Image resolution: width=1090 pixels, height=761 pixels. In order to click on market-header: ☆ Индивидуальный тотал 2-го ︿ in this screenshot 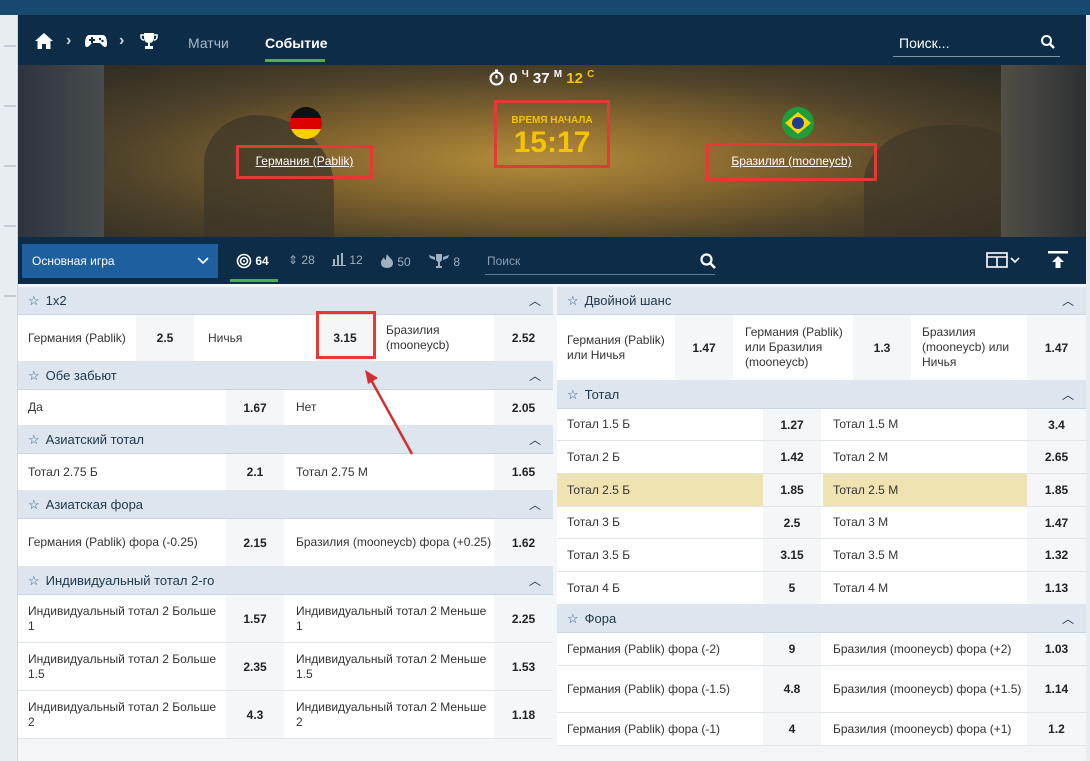, I will do `click(285, 581)`.